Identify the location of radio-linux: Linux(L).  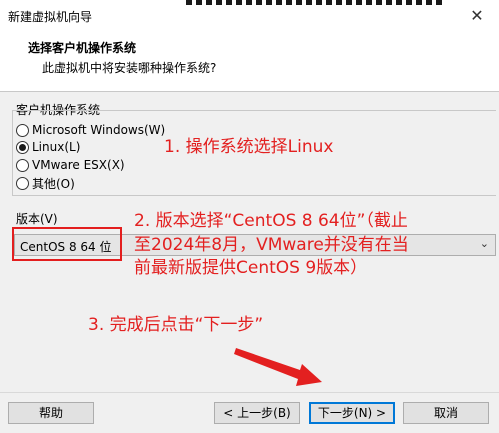
(48, 147).